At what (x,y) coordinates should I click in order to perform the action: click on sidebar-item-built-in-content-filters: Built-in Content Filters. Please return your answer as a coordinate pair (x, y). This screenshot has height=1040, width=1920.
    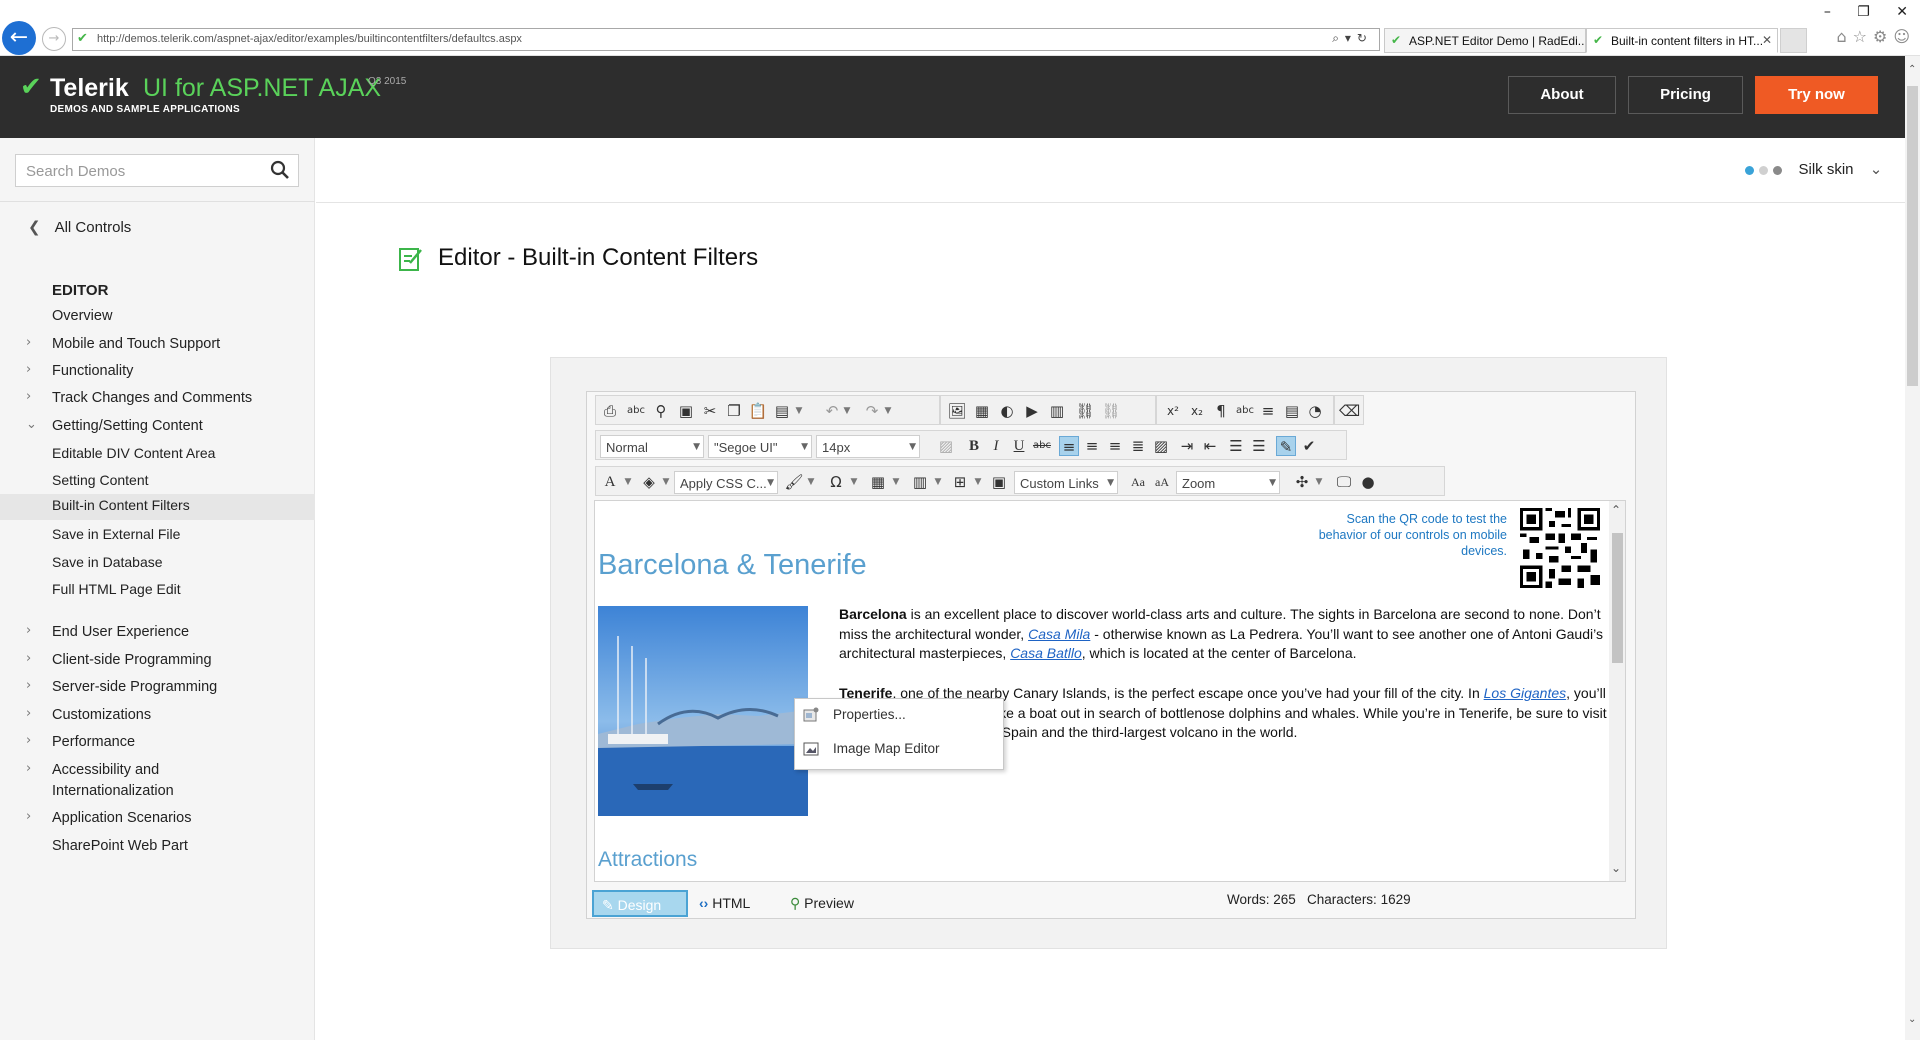
    Looking at the image, I should click on (157, 507).